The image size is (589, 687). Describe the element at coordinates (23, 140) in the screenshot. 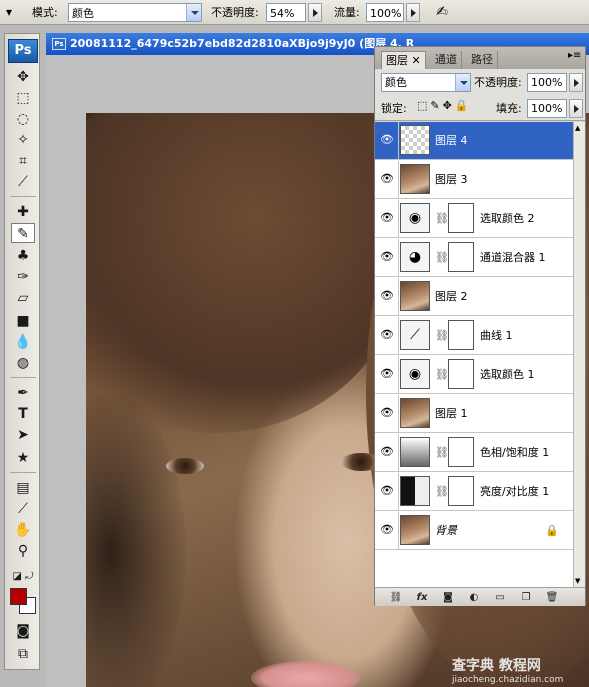

I see `magic-wand-tool-icon: ✧` at that location.